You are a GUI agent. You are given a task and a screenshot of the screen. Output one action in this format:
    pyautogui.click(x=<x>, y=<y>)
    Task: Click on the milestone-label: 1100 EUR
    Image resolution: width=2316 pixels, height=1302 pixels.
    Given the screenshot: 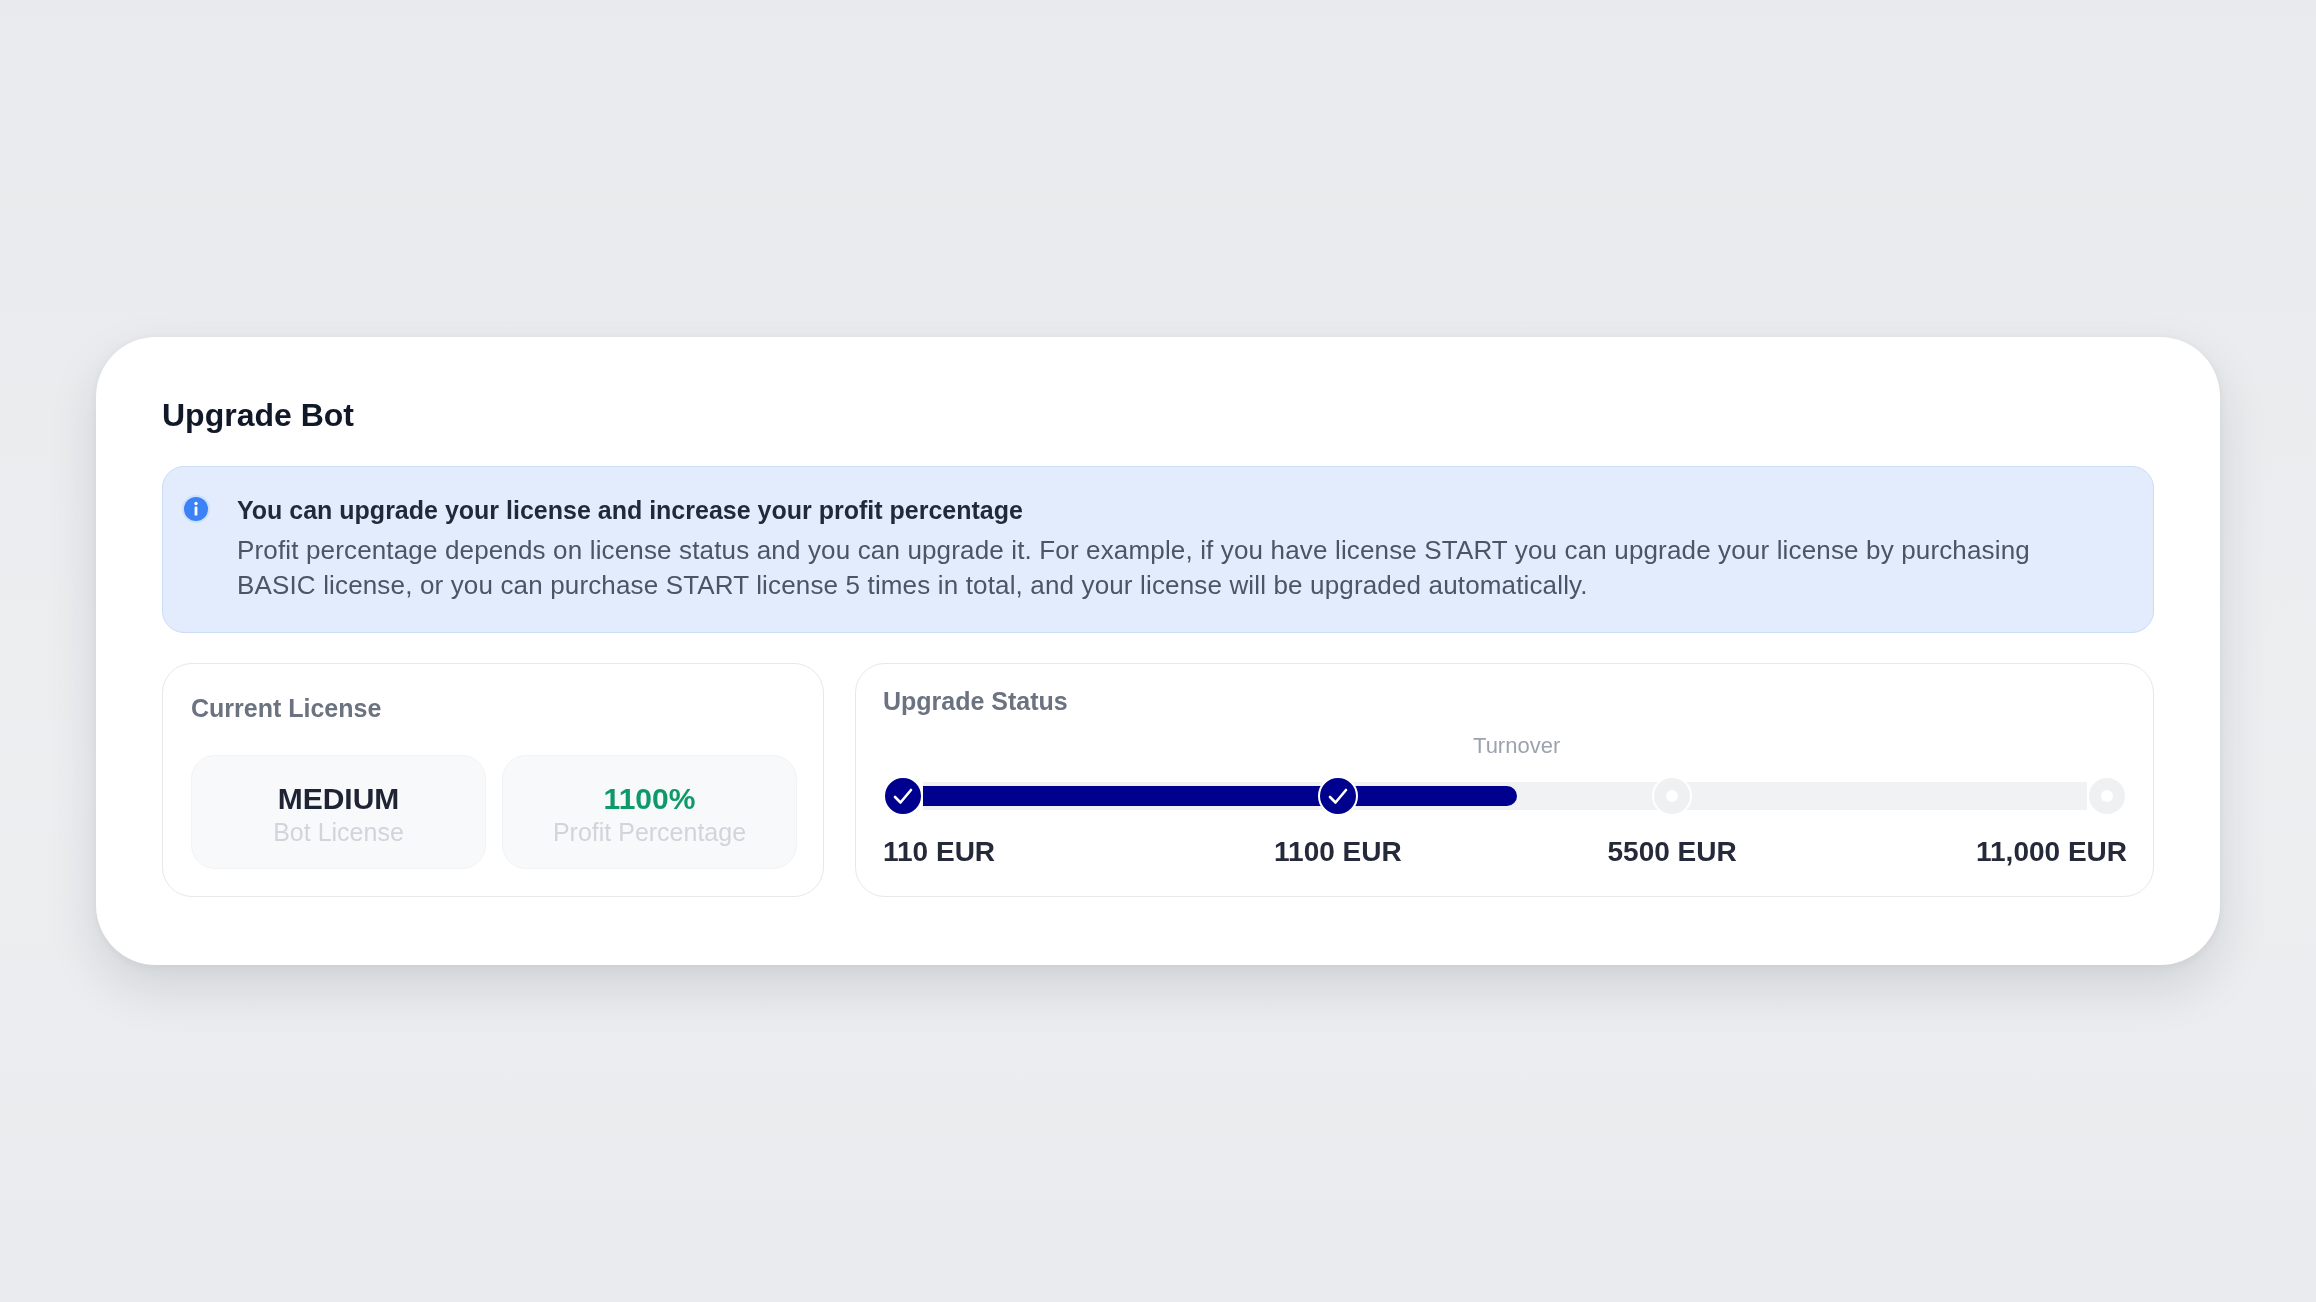 What is the action you would take?
    pyautogui.click(x=1338, y=852)
    